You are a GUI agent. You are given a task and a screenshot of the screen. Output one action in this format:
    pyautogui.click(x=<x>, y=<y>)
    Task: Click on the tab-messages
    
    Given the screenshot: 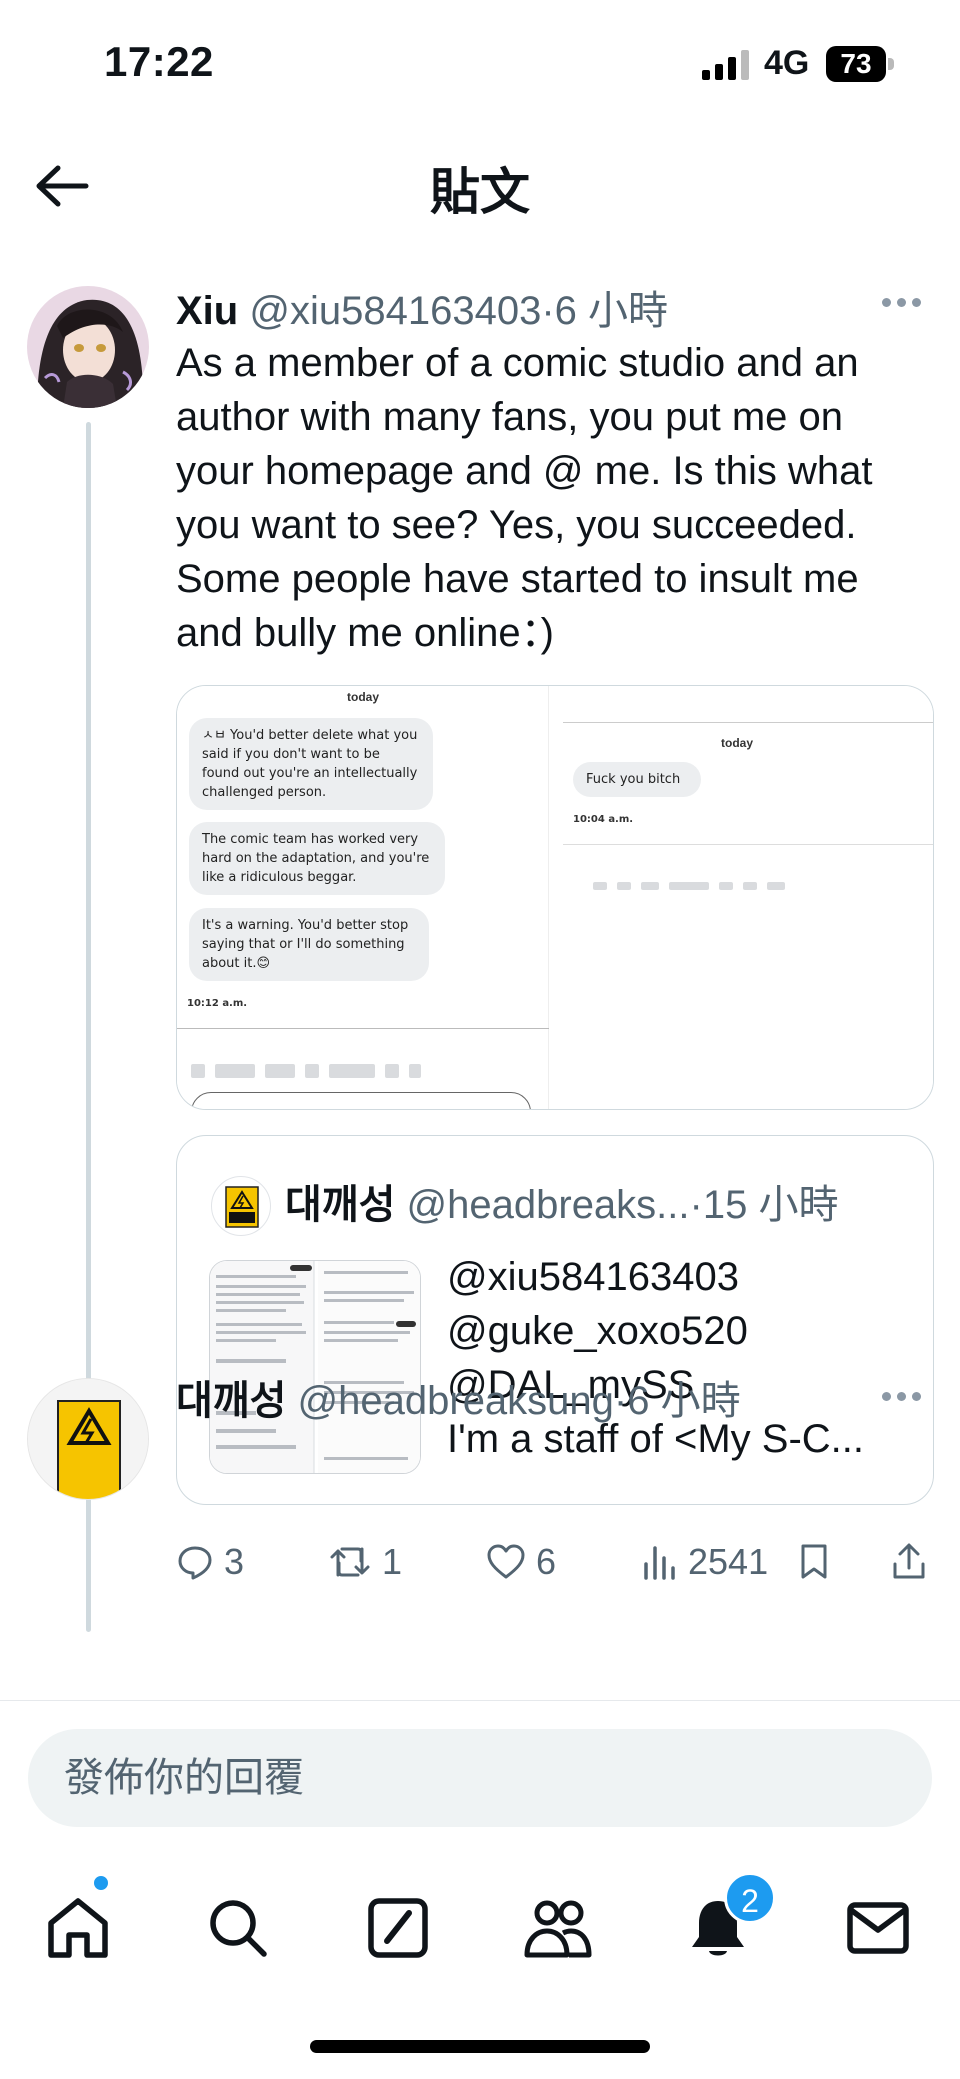 What is the action you would take?
    pyautogui.click(x=878, y=1928)
    